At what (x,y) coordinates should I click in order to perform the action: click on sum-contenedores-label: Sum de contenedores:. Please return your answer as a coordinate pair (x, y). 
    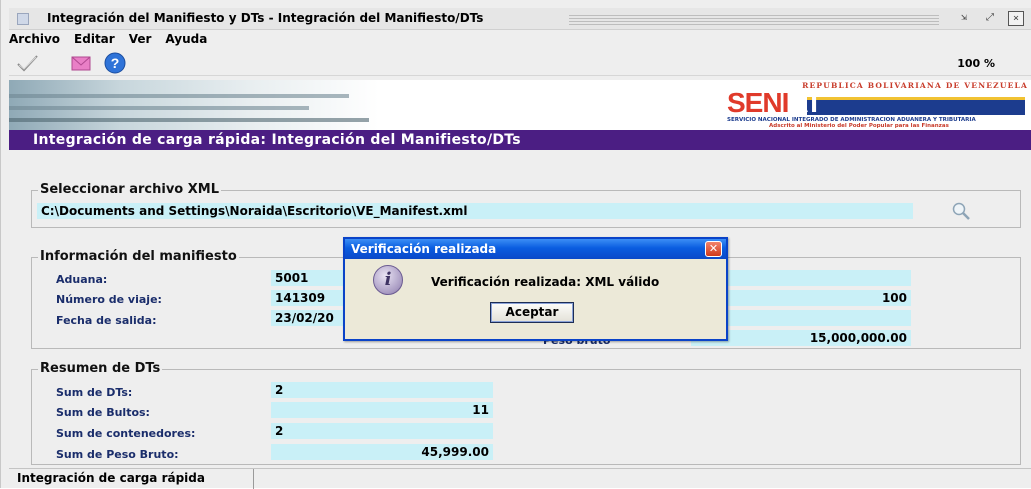
    Looking at the image, I should click on (126, 433).